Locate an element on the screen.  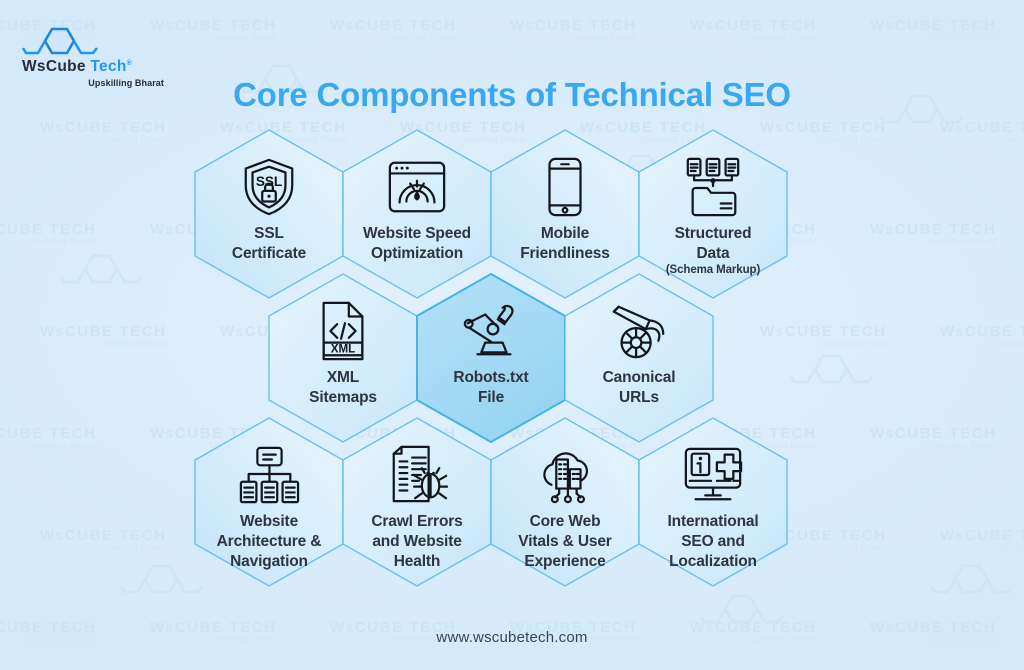
hexagon-logo-icon is located at coordinates (60, 41).